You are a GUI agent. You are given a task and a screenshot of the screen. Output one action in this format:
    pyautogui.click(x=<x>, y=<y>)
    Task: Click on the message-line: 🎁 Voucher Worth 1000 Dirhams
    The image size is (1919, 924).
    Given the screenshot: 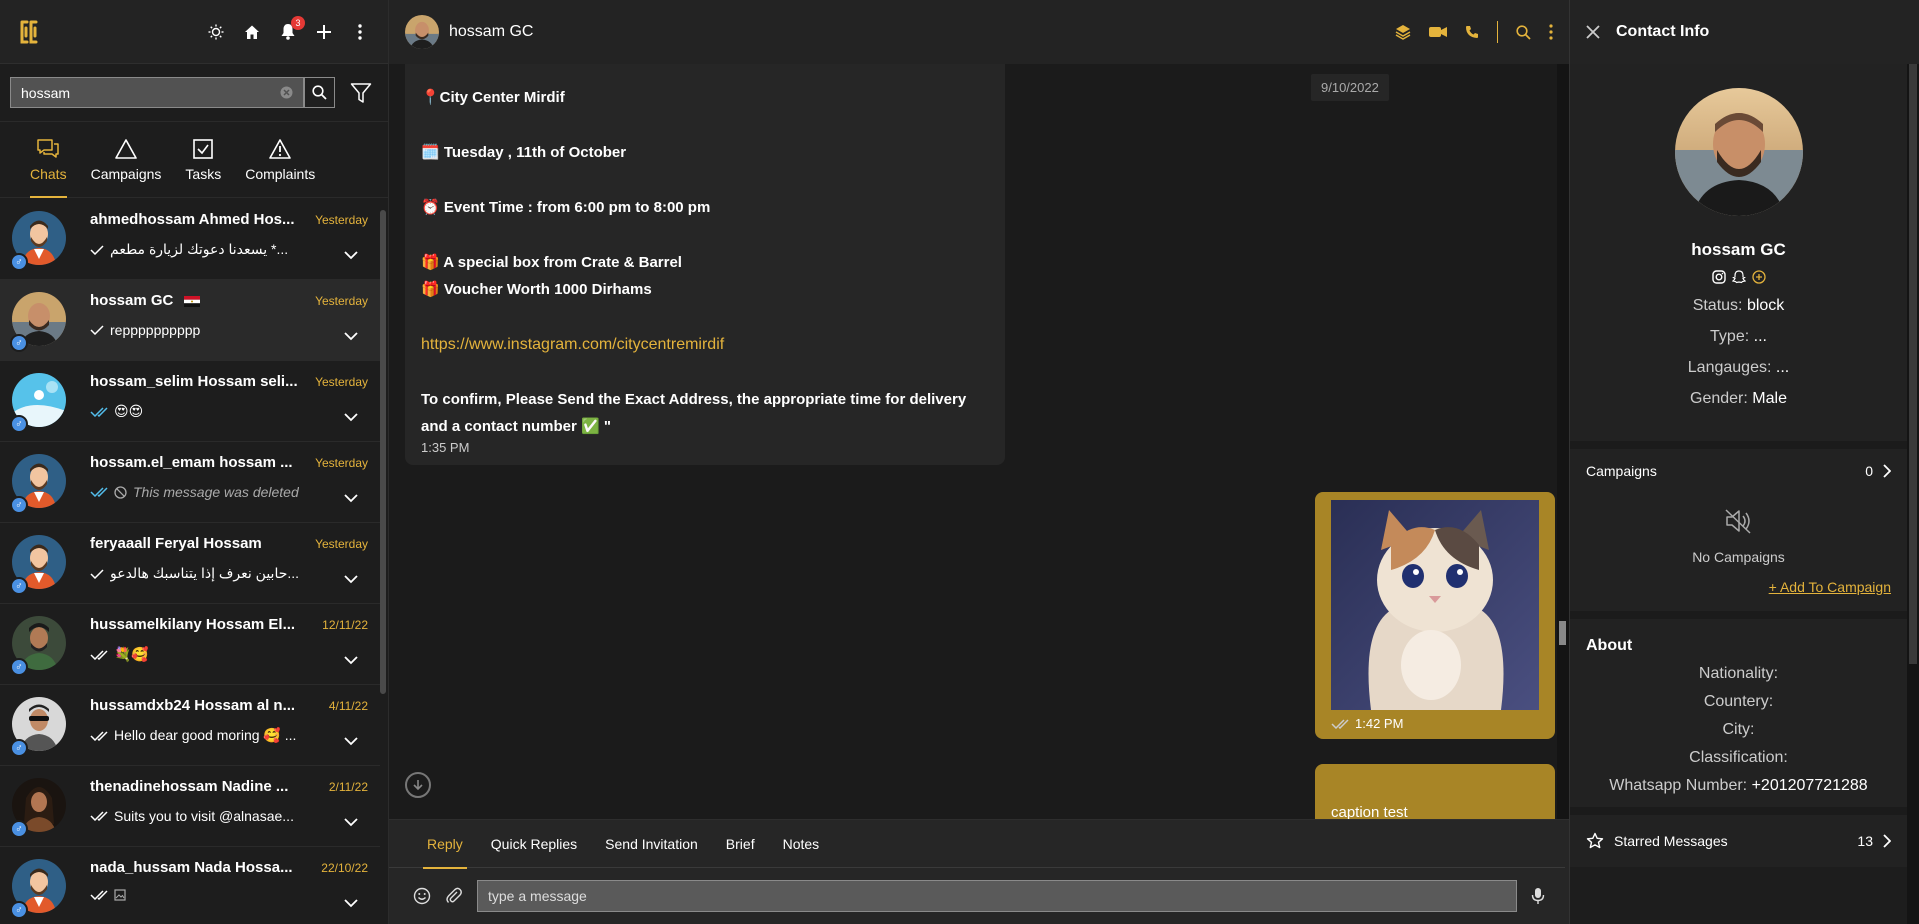 What is the action you would take?
    pyautogui.click(x=536, y=289)
    